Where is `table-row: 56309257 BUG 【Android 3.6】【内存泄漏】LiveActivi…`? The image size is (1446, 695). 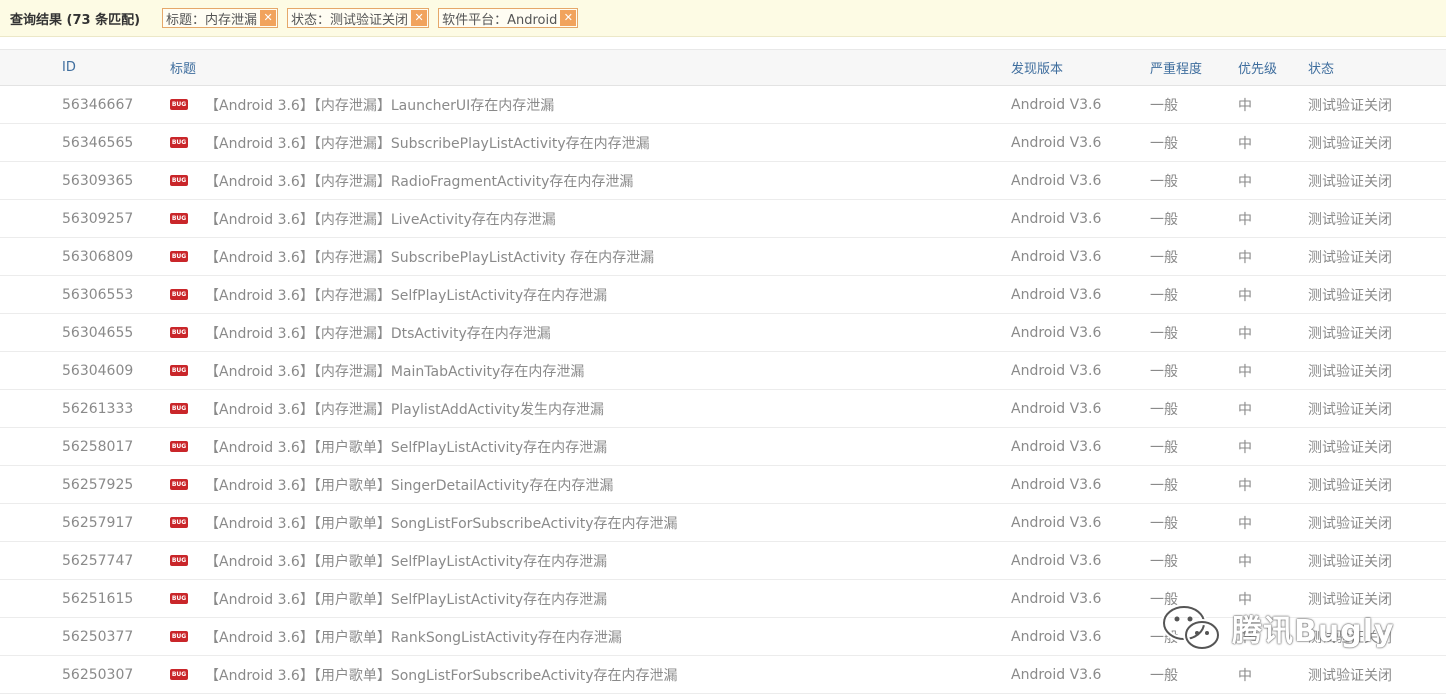 table-row: 56309257 BUG 【Android 3.6】【内存泄漏】LiveActivi… is located at coordinates (723, 219).